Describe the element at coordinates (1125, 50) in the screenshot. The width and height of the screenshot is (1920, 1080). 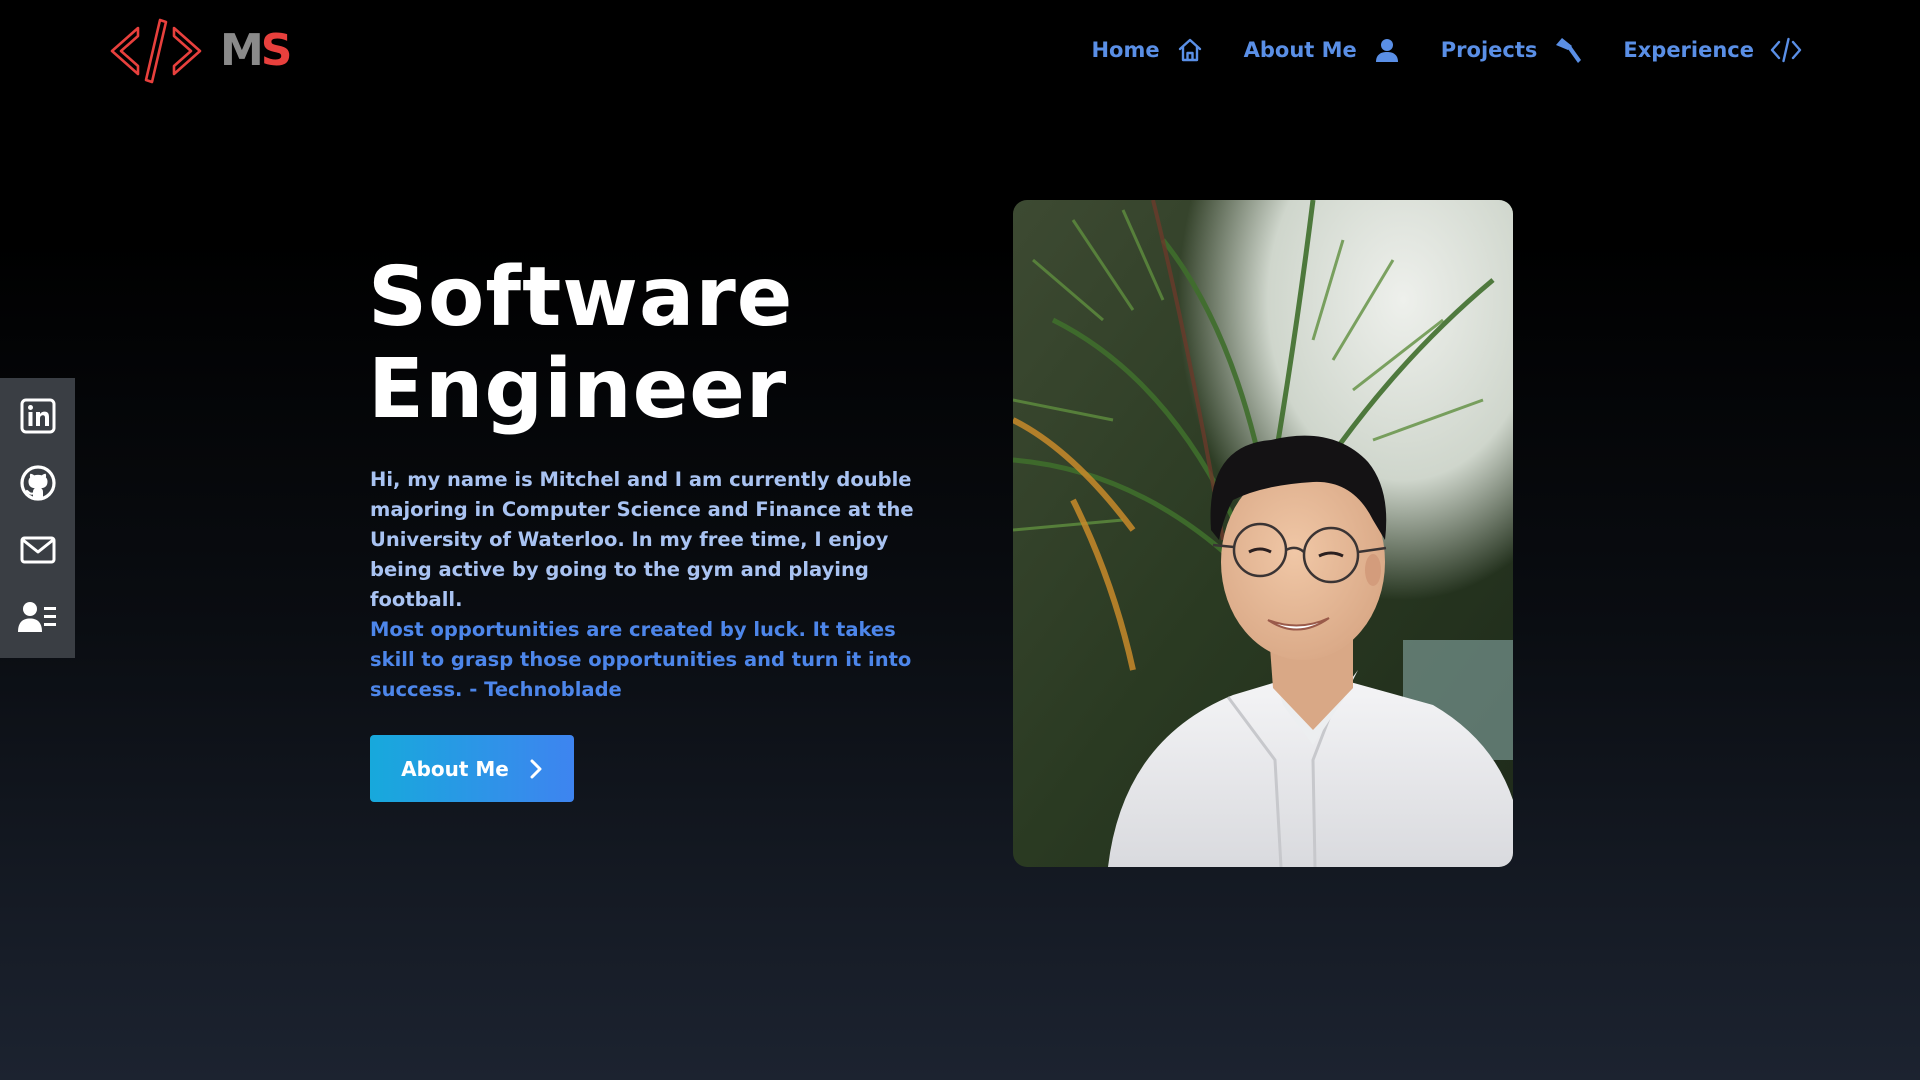
I see `nav-item-label: Home` at that location.